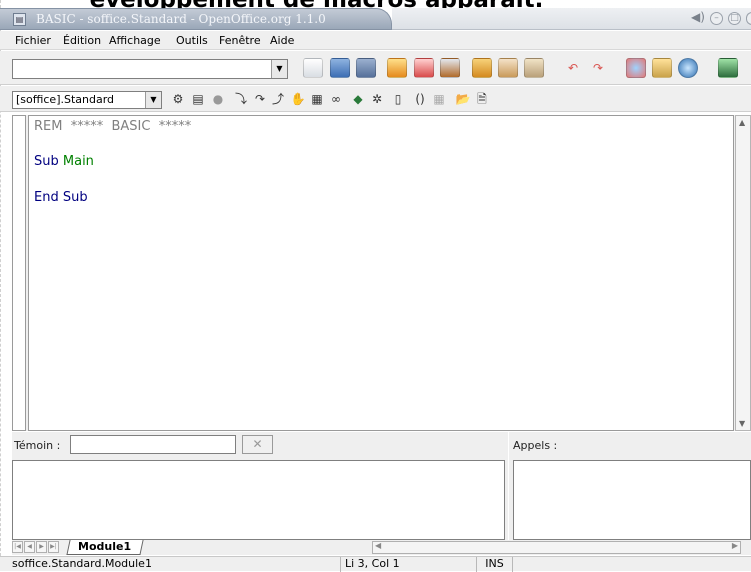 The height and width of the screenshot is (572, 751). Describe the element at coordinates (688, 68) in the screenshot. I see `help-icon` at that location.